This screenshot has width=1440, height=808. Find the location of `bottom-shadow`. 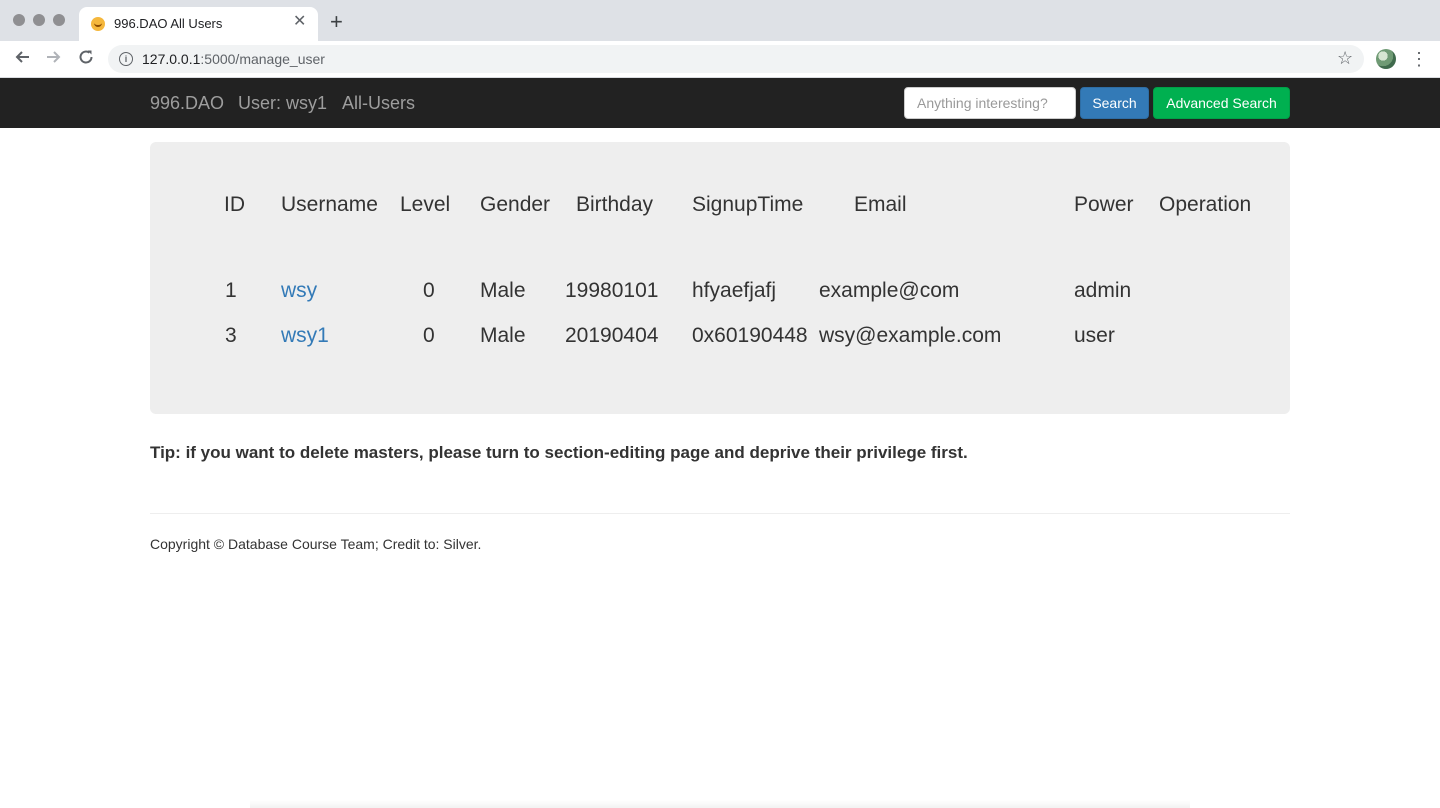

bottom-shadow is located at coordinates (720, 804).